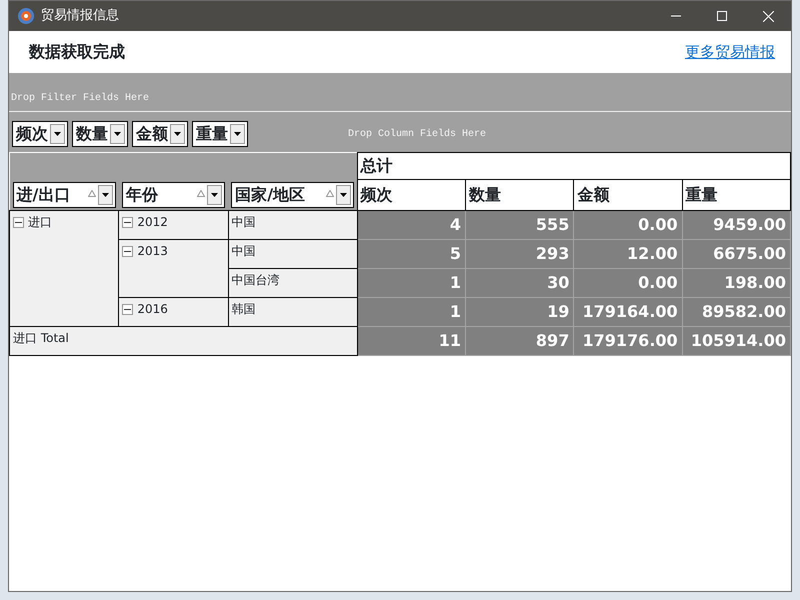  What do you see at coordinates (100, 134) in the screenshot?
I see `field-button: 数量` at bounding box center [100, 134].